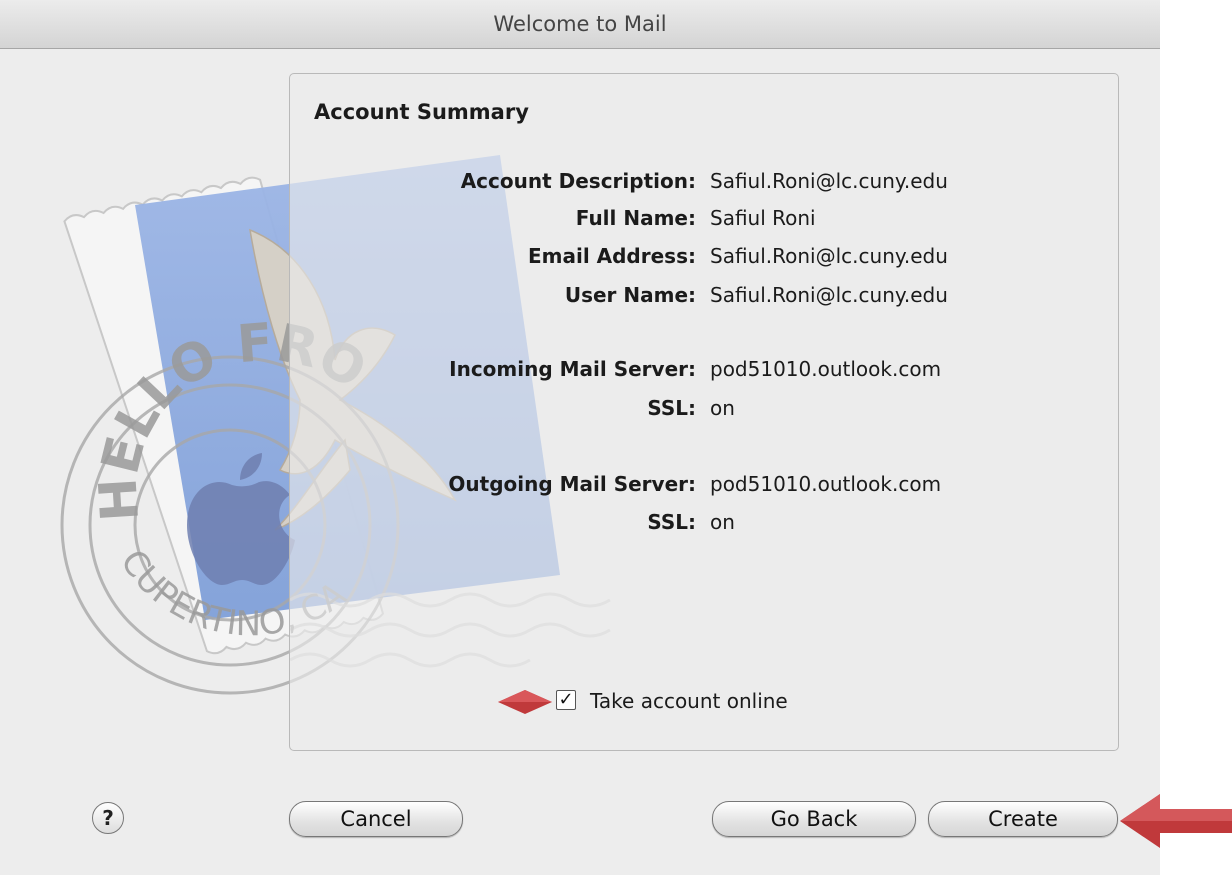 The height and width of the screenshot is (875, 1232). Describe the element at coordinates (421, 112) in the screenshot. I see `summary-heading: Account Summary` at that location.